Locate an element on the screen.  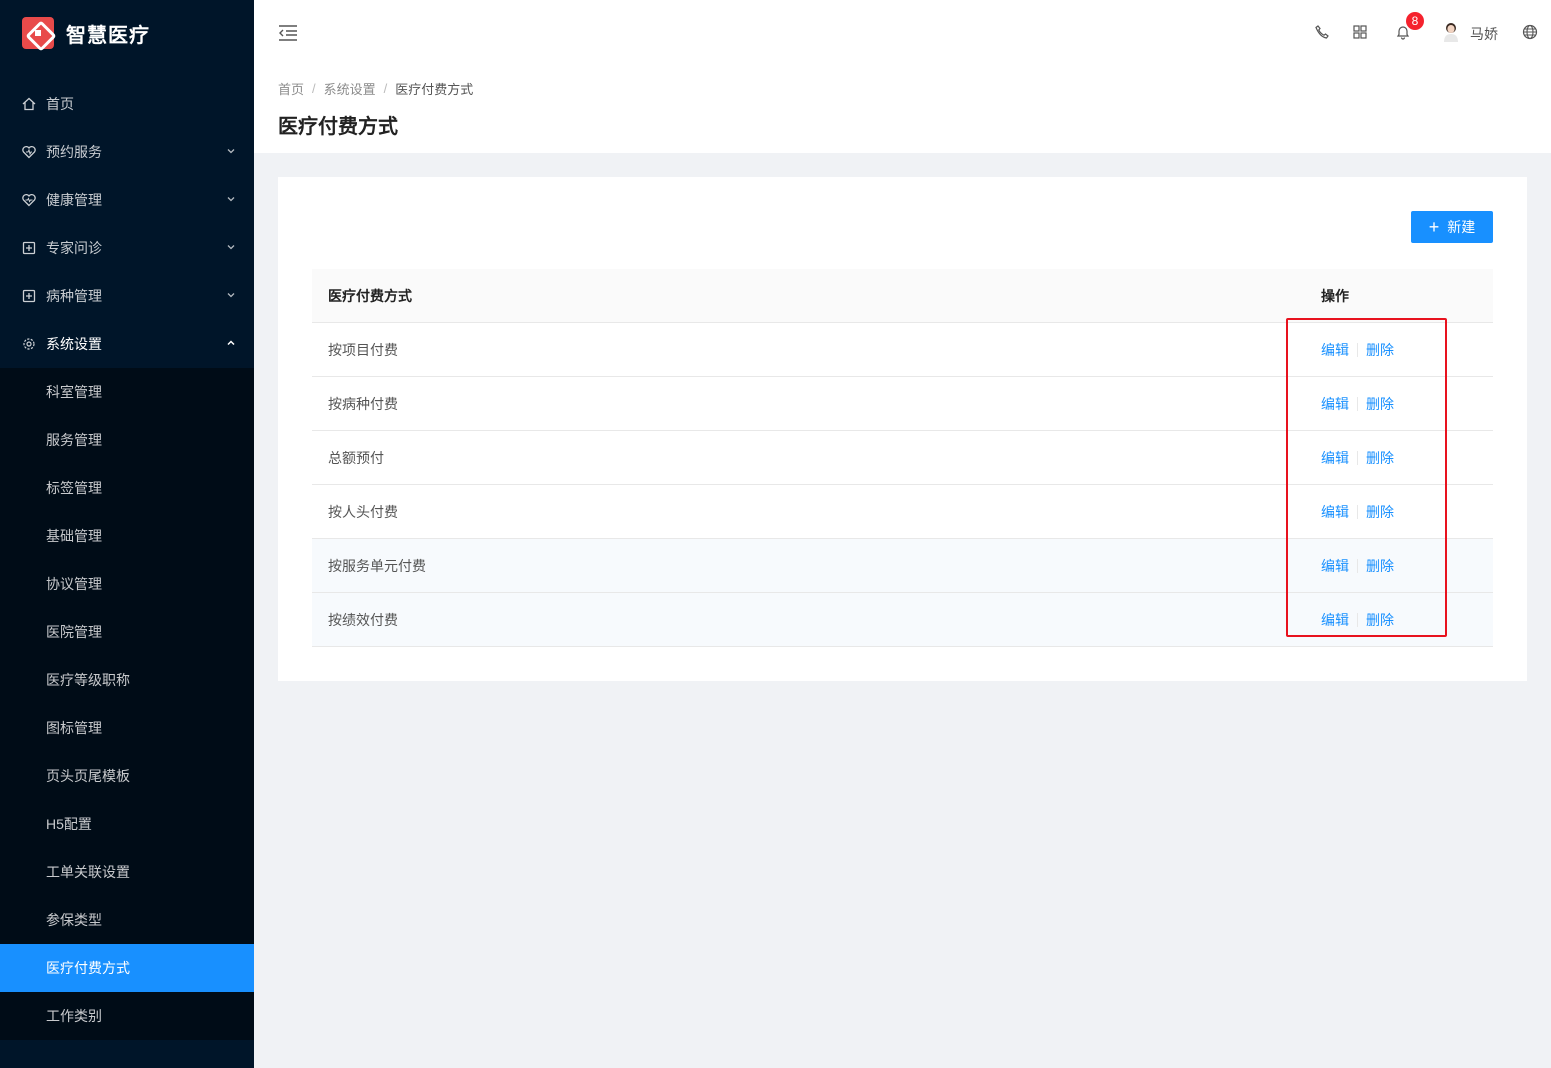
breadcrumb-current: 医疗付费方式 is located at coordinates (434, 89).